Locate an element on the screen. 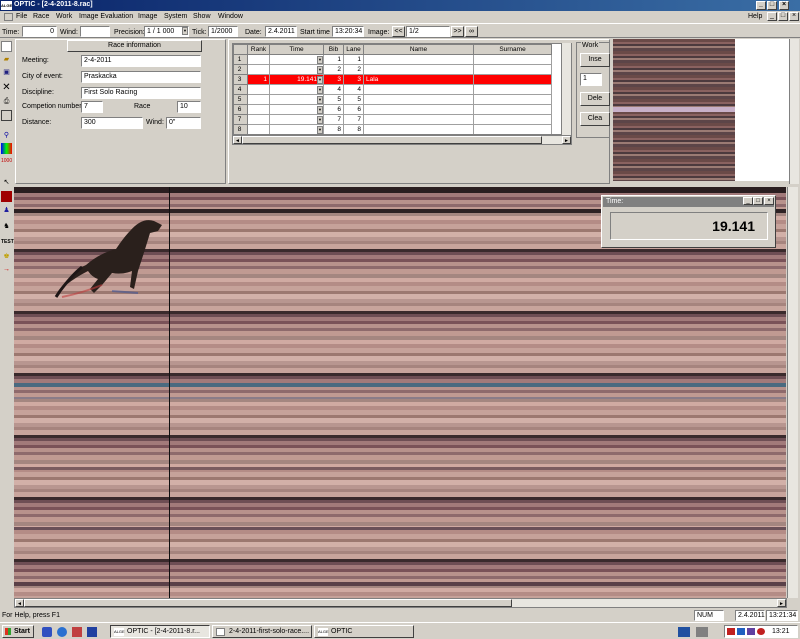  table-row: 7 ▼ 7 7 is located at coordinates (392, 119).